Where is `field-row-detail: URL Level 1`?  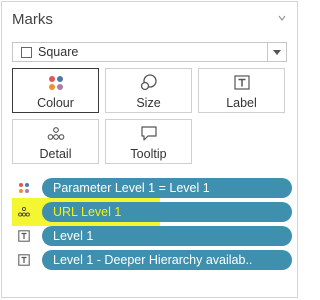
field-row-detail: URL Level 1 is located at coordinates (152, 212).